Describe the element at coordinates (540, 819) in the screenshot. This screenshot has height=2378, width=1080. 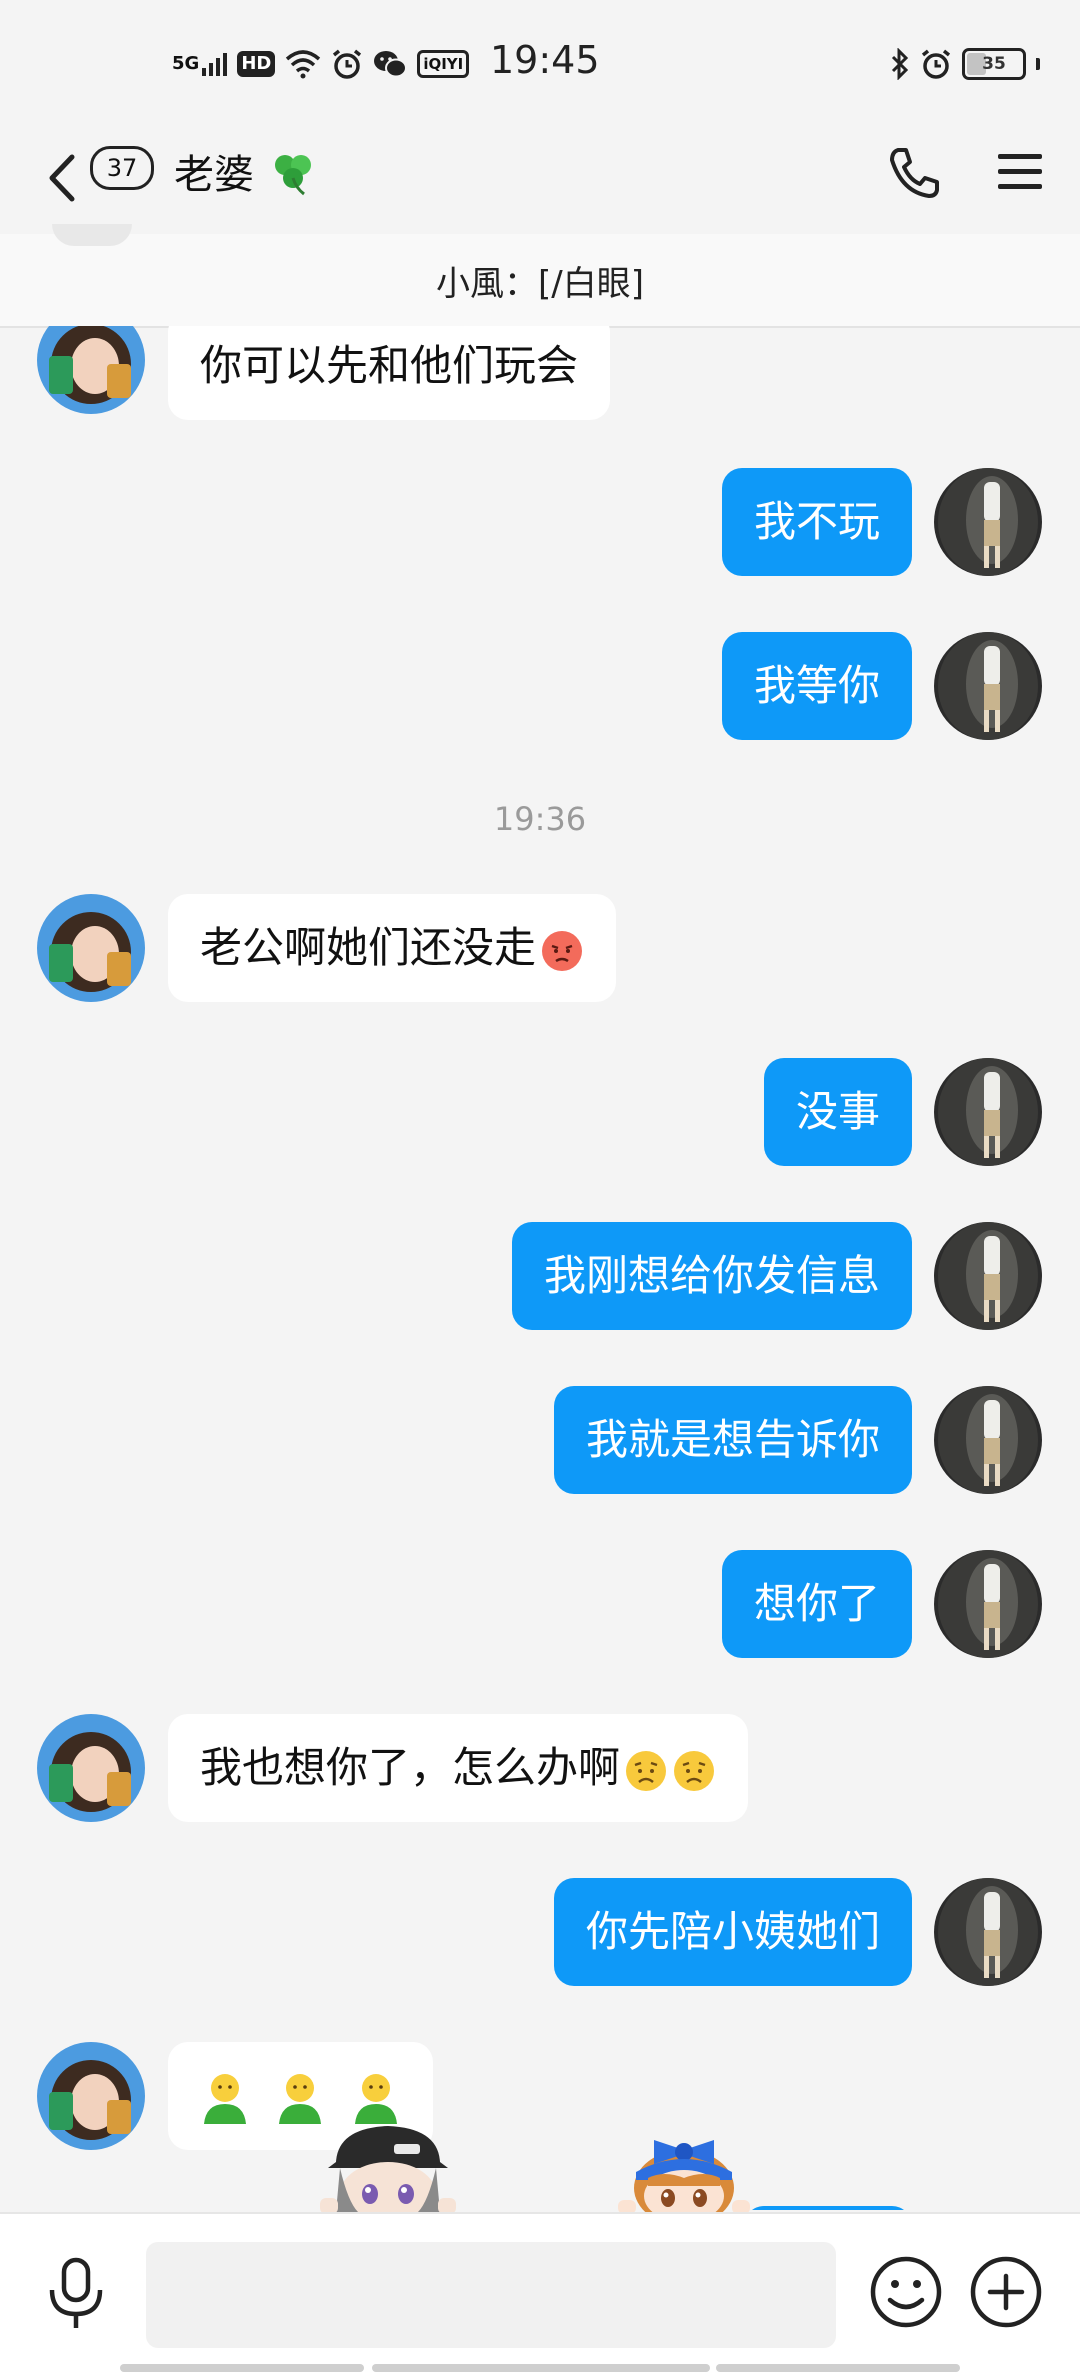
I see `timestamp: 19:36` at that location.